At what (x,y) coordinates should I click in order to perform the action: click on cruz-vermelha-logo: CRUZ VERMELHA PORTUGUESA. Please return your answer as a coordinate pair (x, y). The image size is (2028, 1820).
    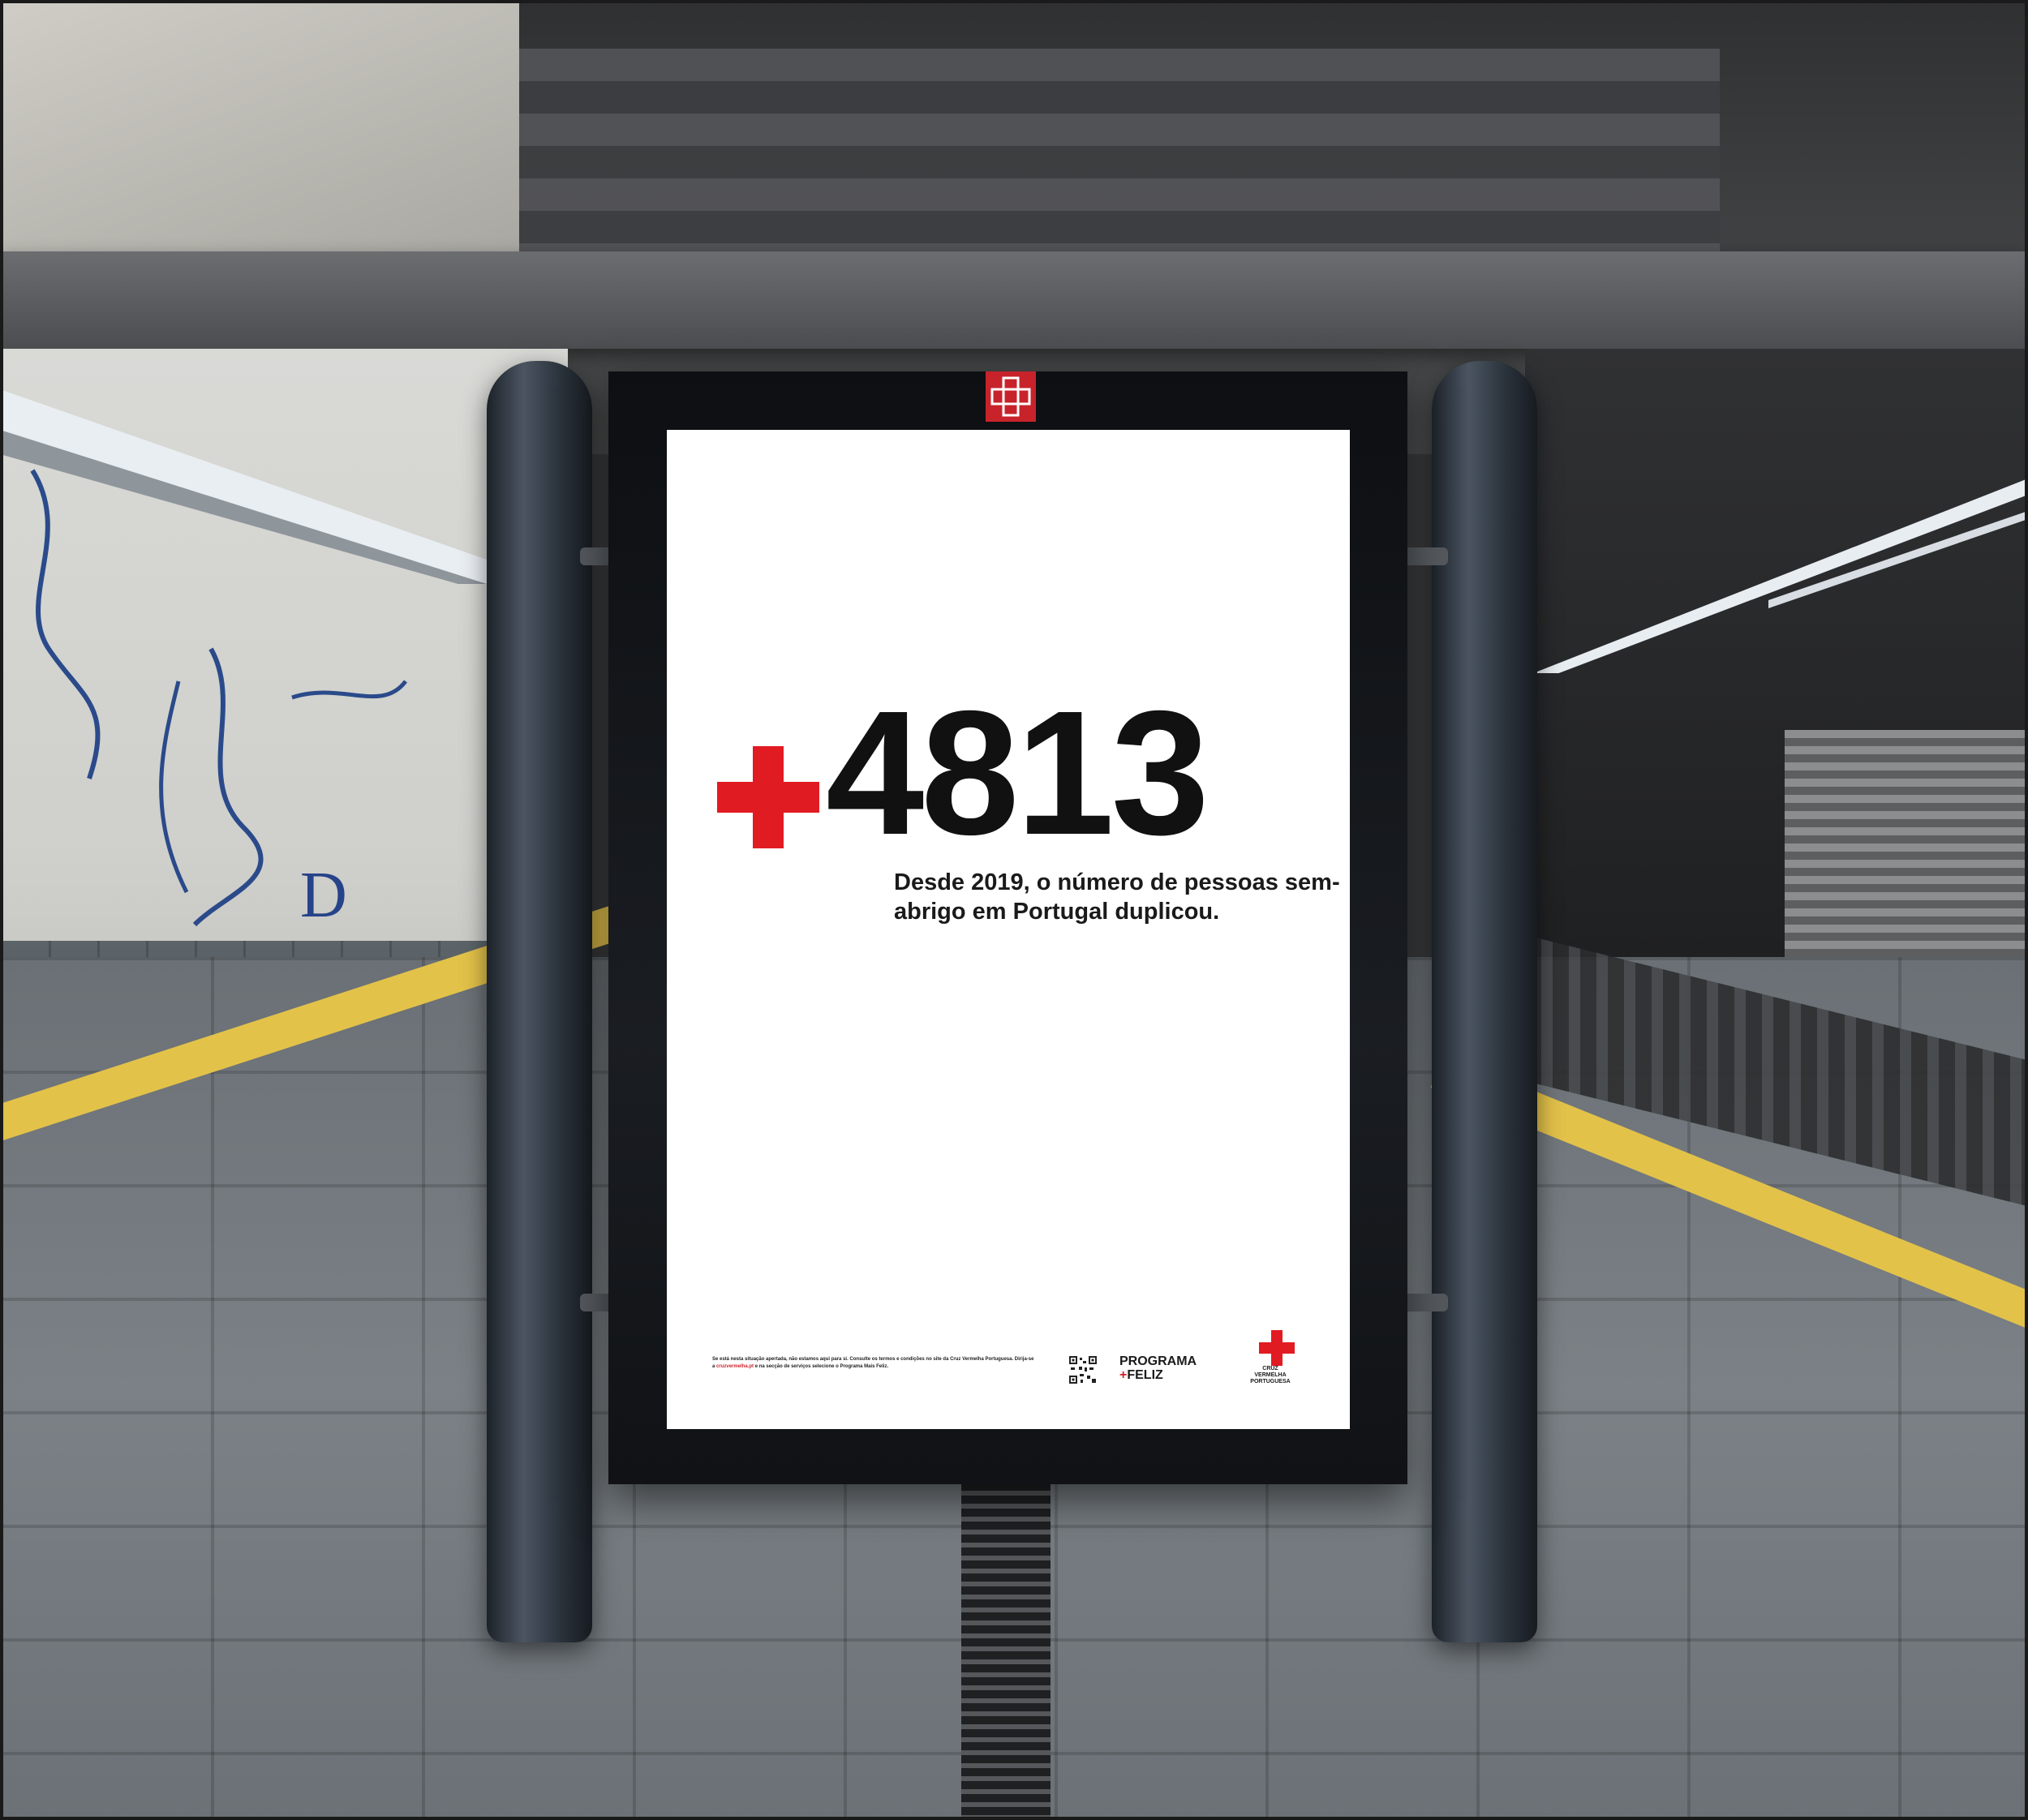
    Looking at the image, I should click on (1270, 1362).